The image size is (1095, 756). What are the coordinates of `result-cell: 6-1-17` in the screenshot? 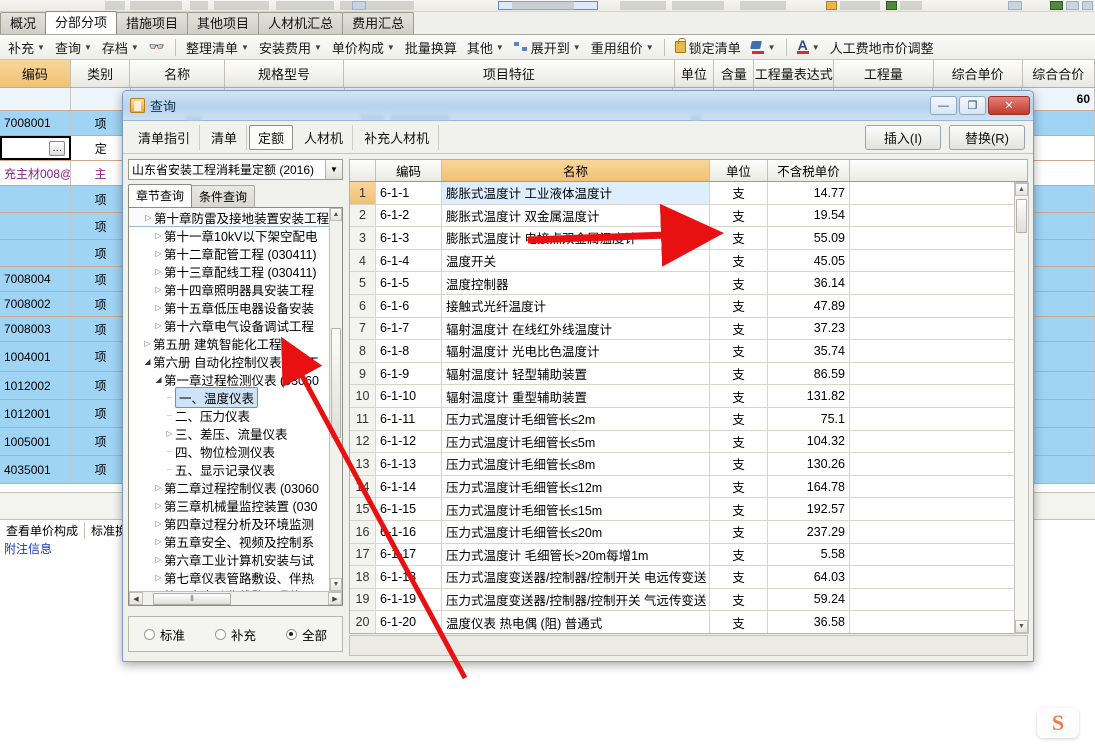 It's located at (409, 554).